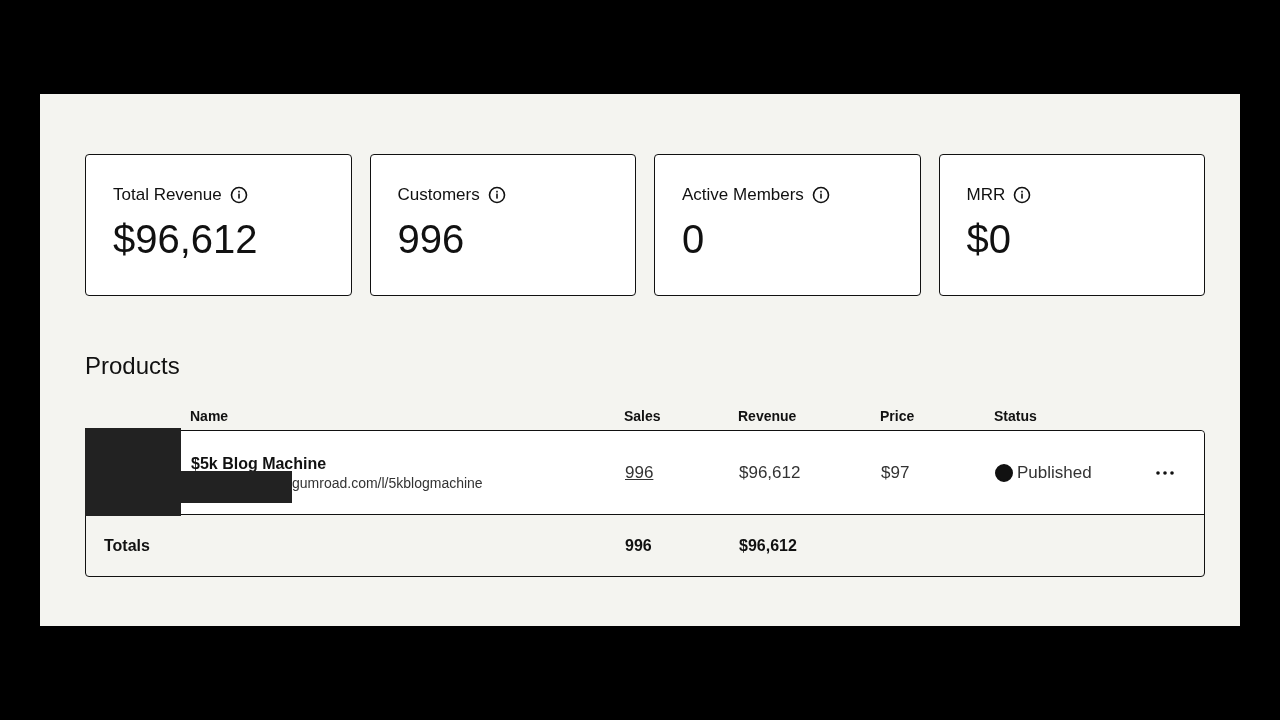  Describe the element at coordinates (127, 545) in the screenshot. I see `totals-label: Totals` at that location.